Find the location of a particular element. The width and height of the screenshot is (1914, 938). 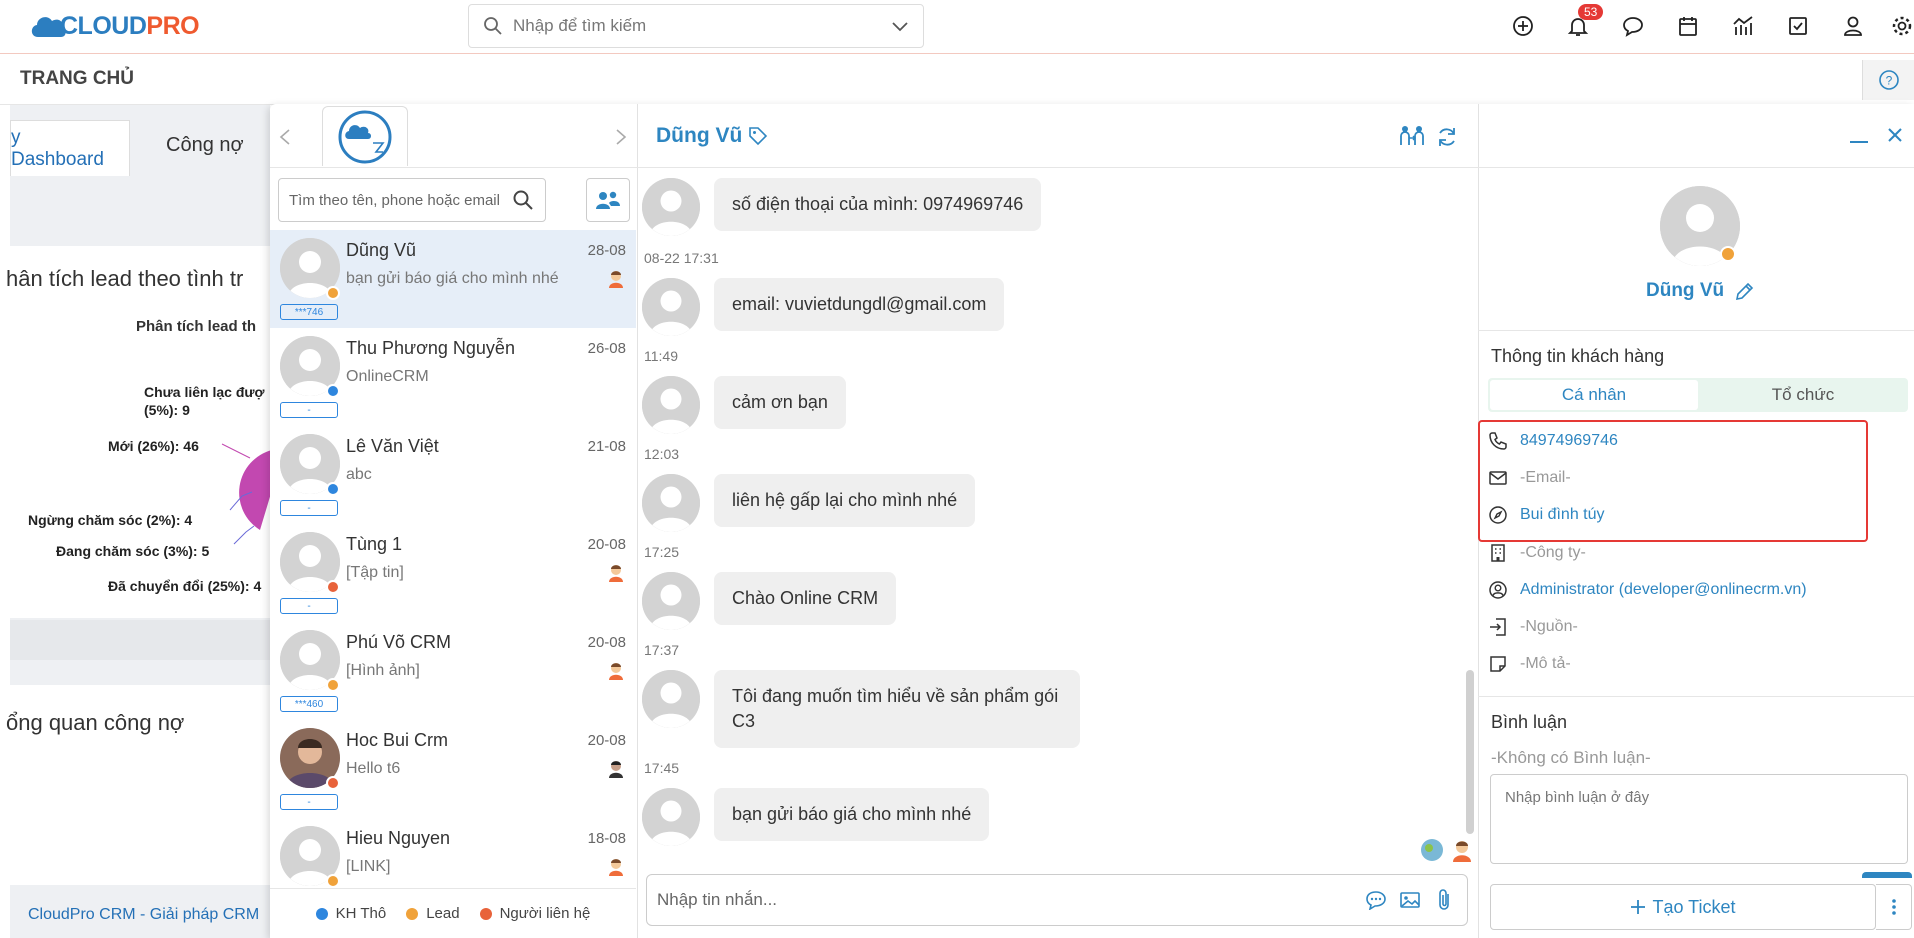

source-row: -Nguồn- is located at coordinates (1533, 627).